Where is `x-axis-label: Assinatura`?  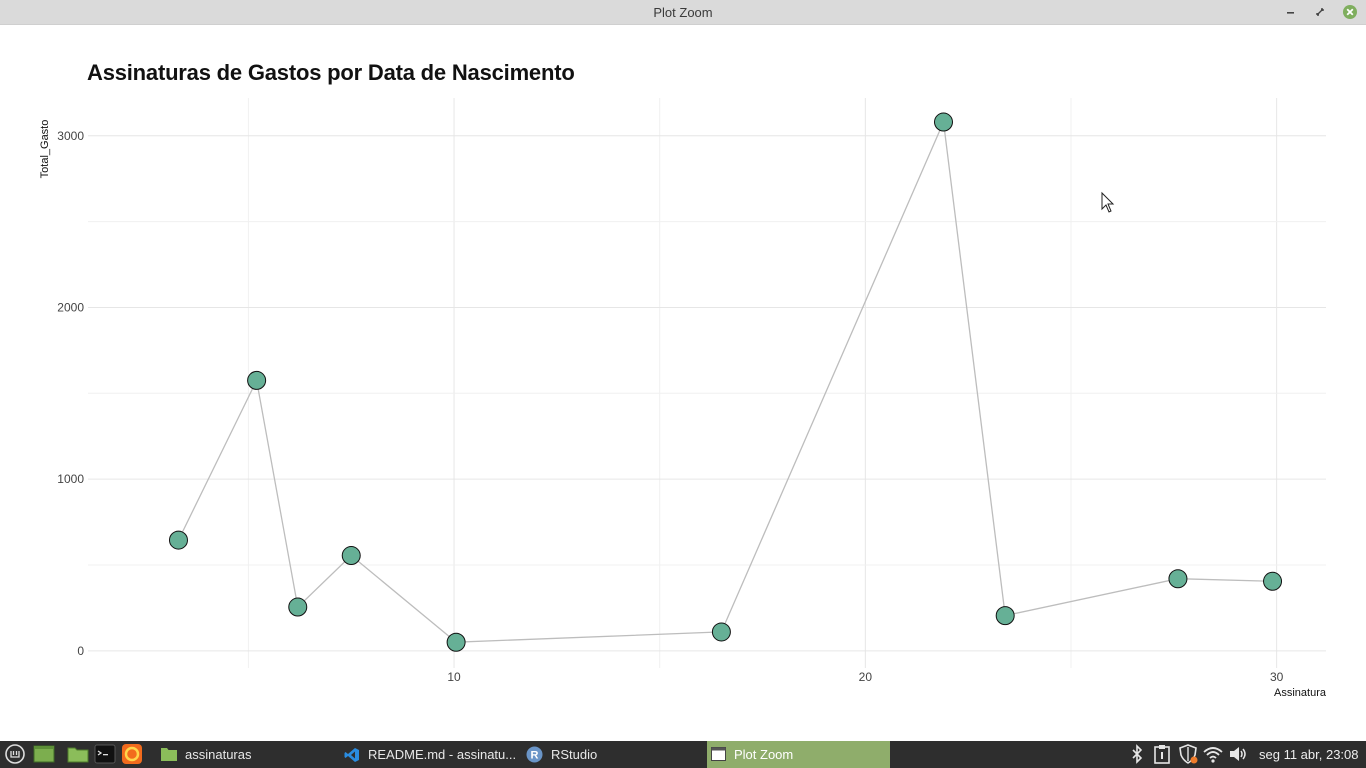 x-axis-label: Assinatura is located at coordinates (1300, 693).